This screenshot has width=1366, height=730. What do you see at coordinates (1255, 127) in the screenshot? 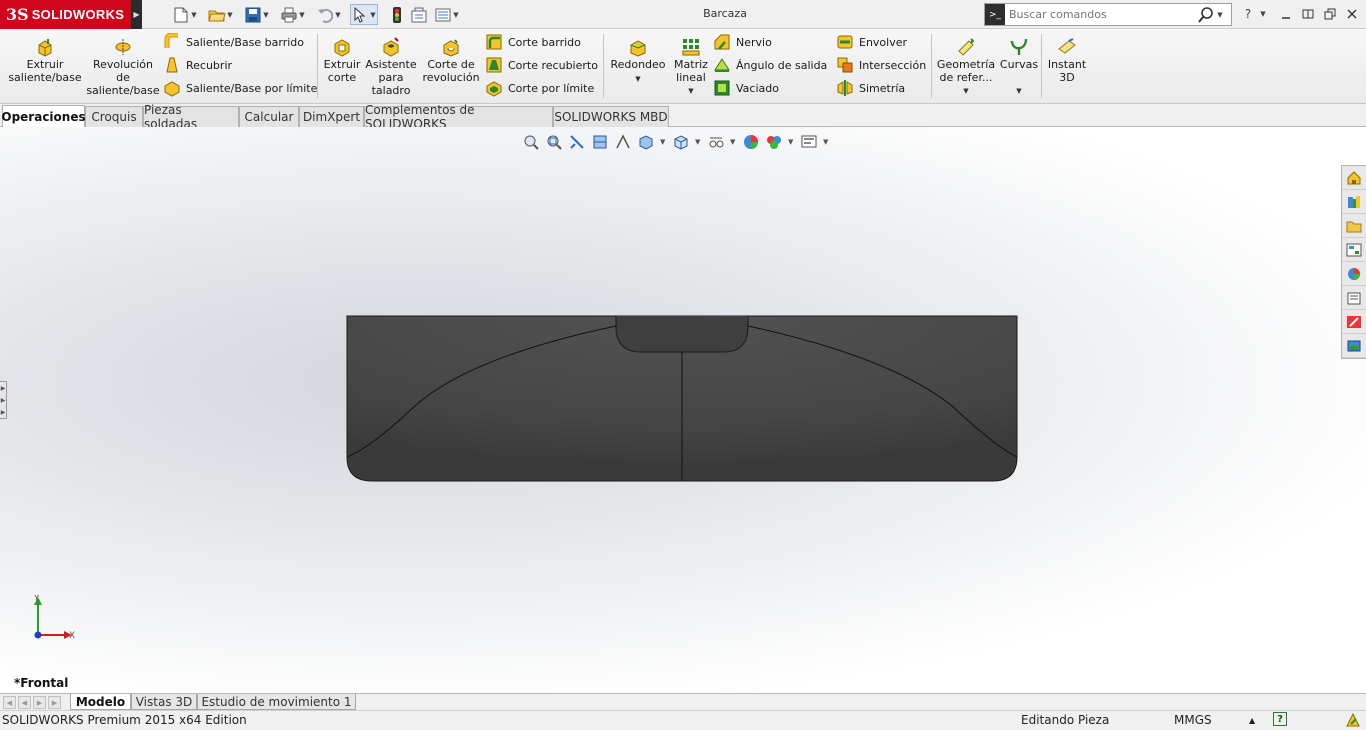
I see `tile-horizontal-icon` at bounding box center [1255, 127].